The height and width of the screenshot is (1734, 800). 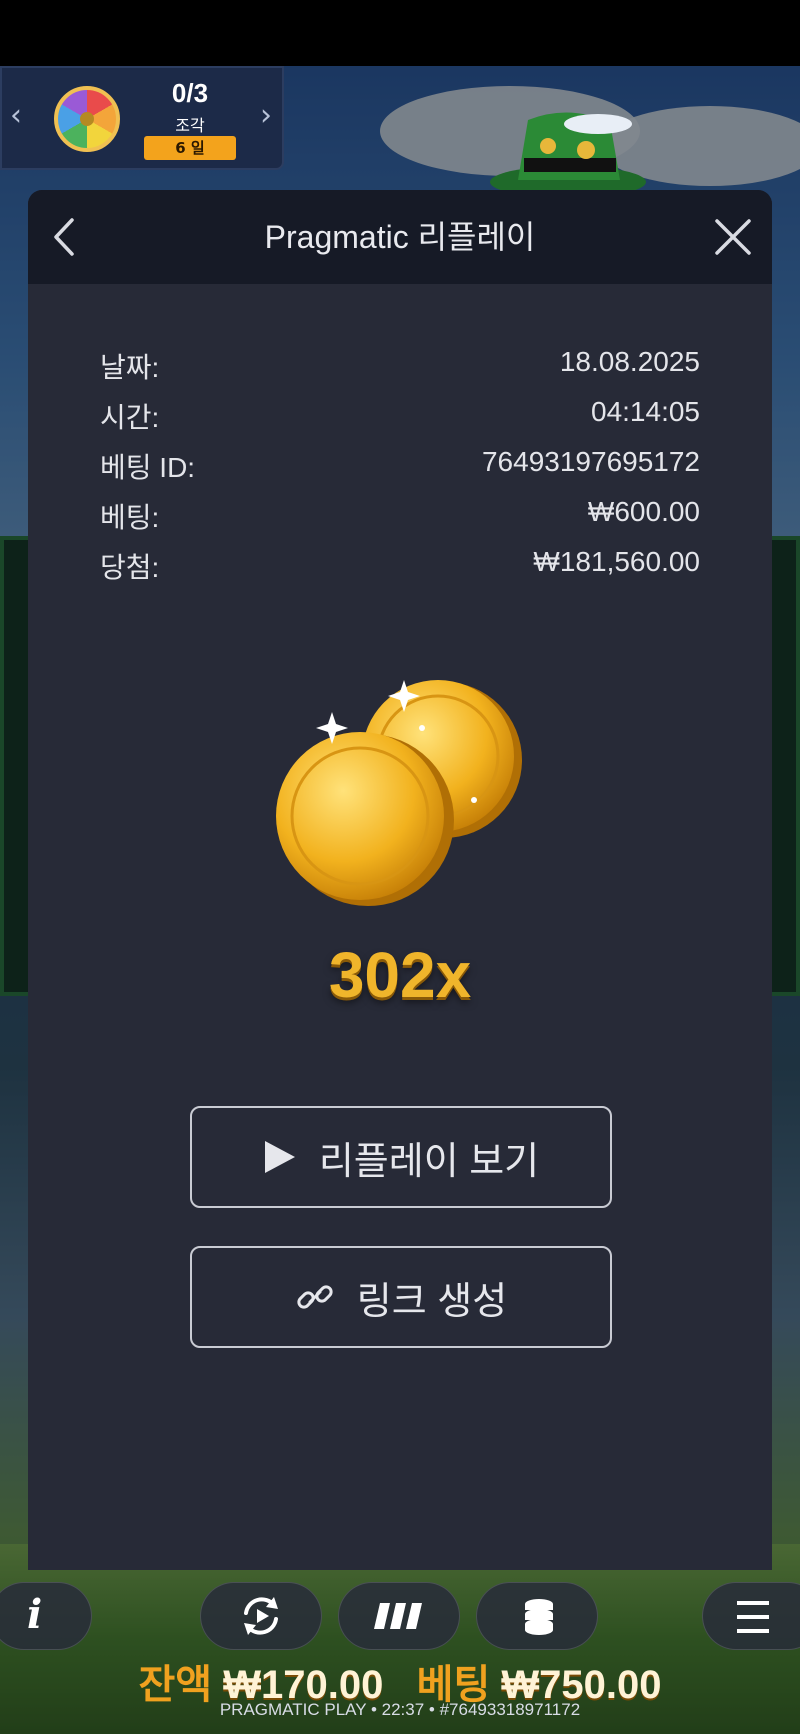 What do you see at coordinates (629, 361) in the screenshot?
I see `date-value: 18.08.2025` at bounding box center [629, 361].